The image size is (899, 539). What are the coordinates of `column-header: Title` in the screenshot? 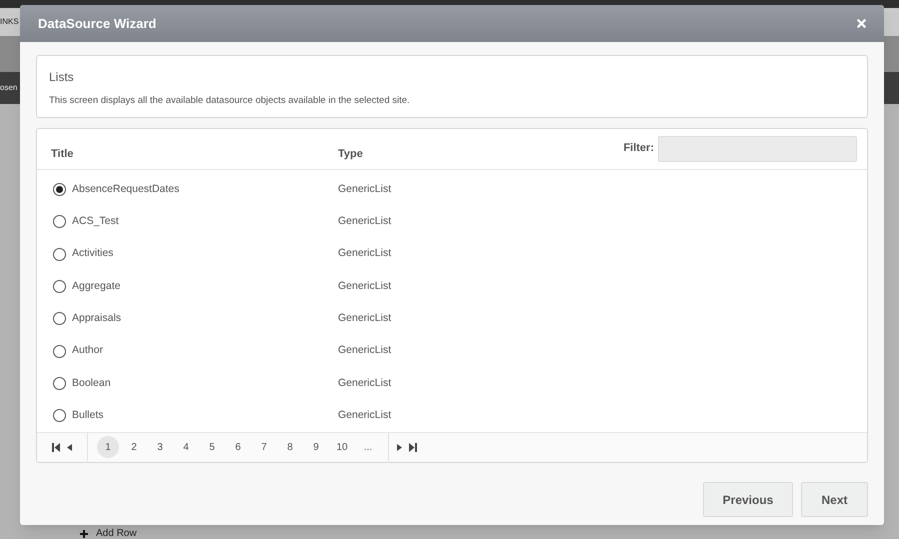 It's located at (194, 154).